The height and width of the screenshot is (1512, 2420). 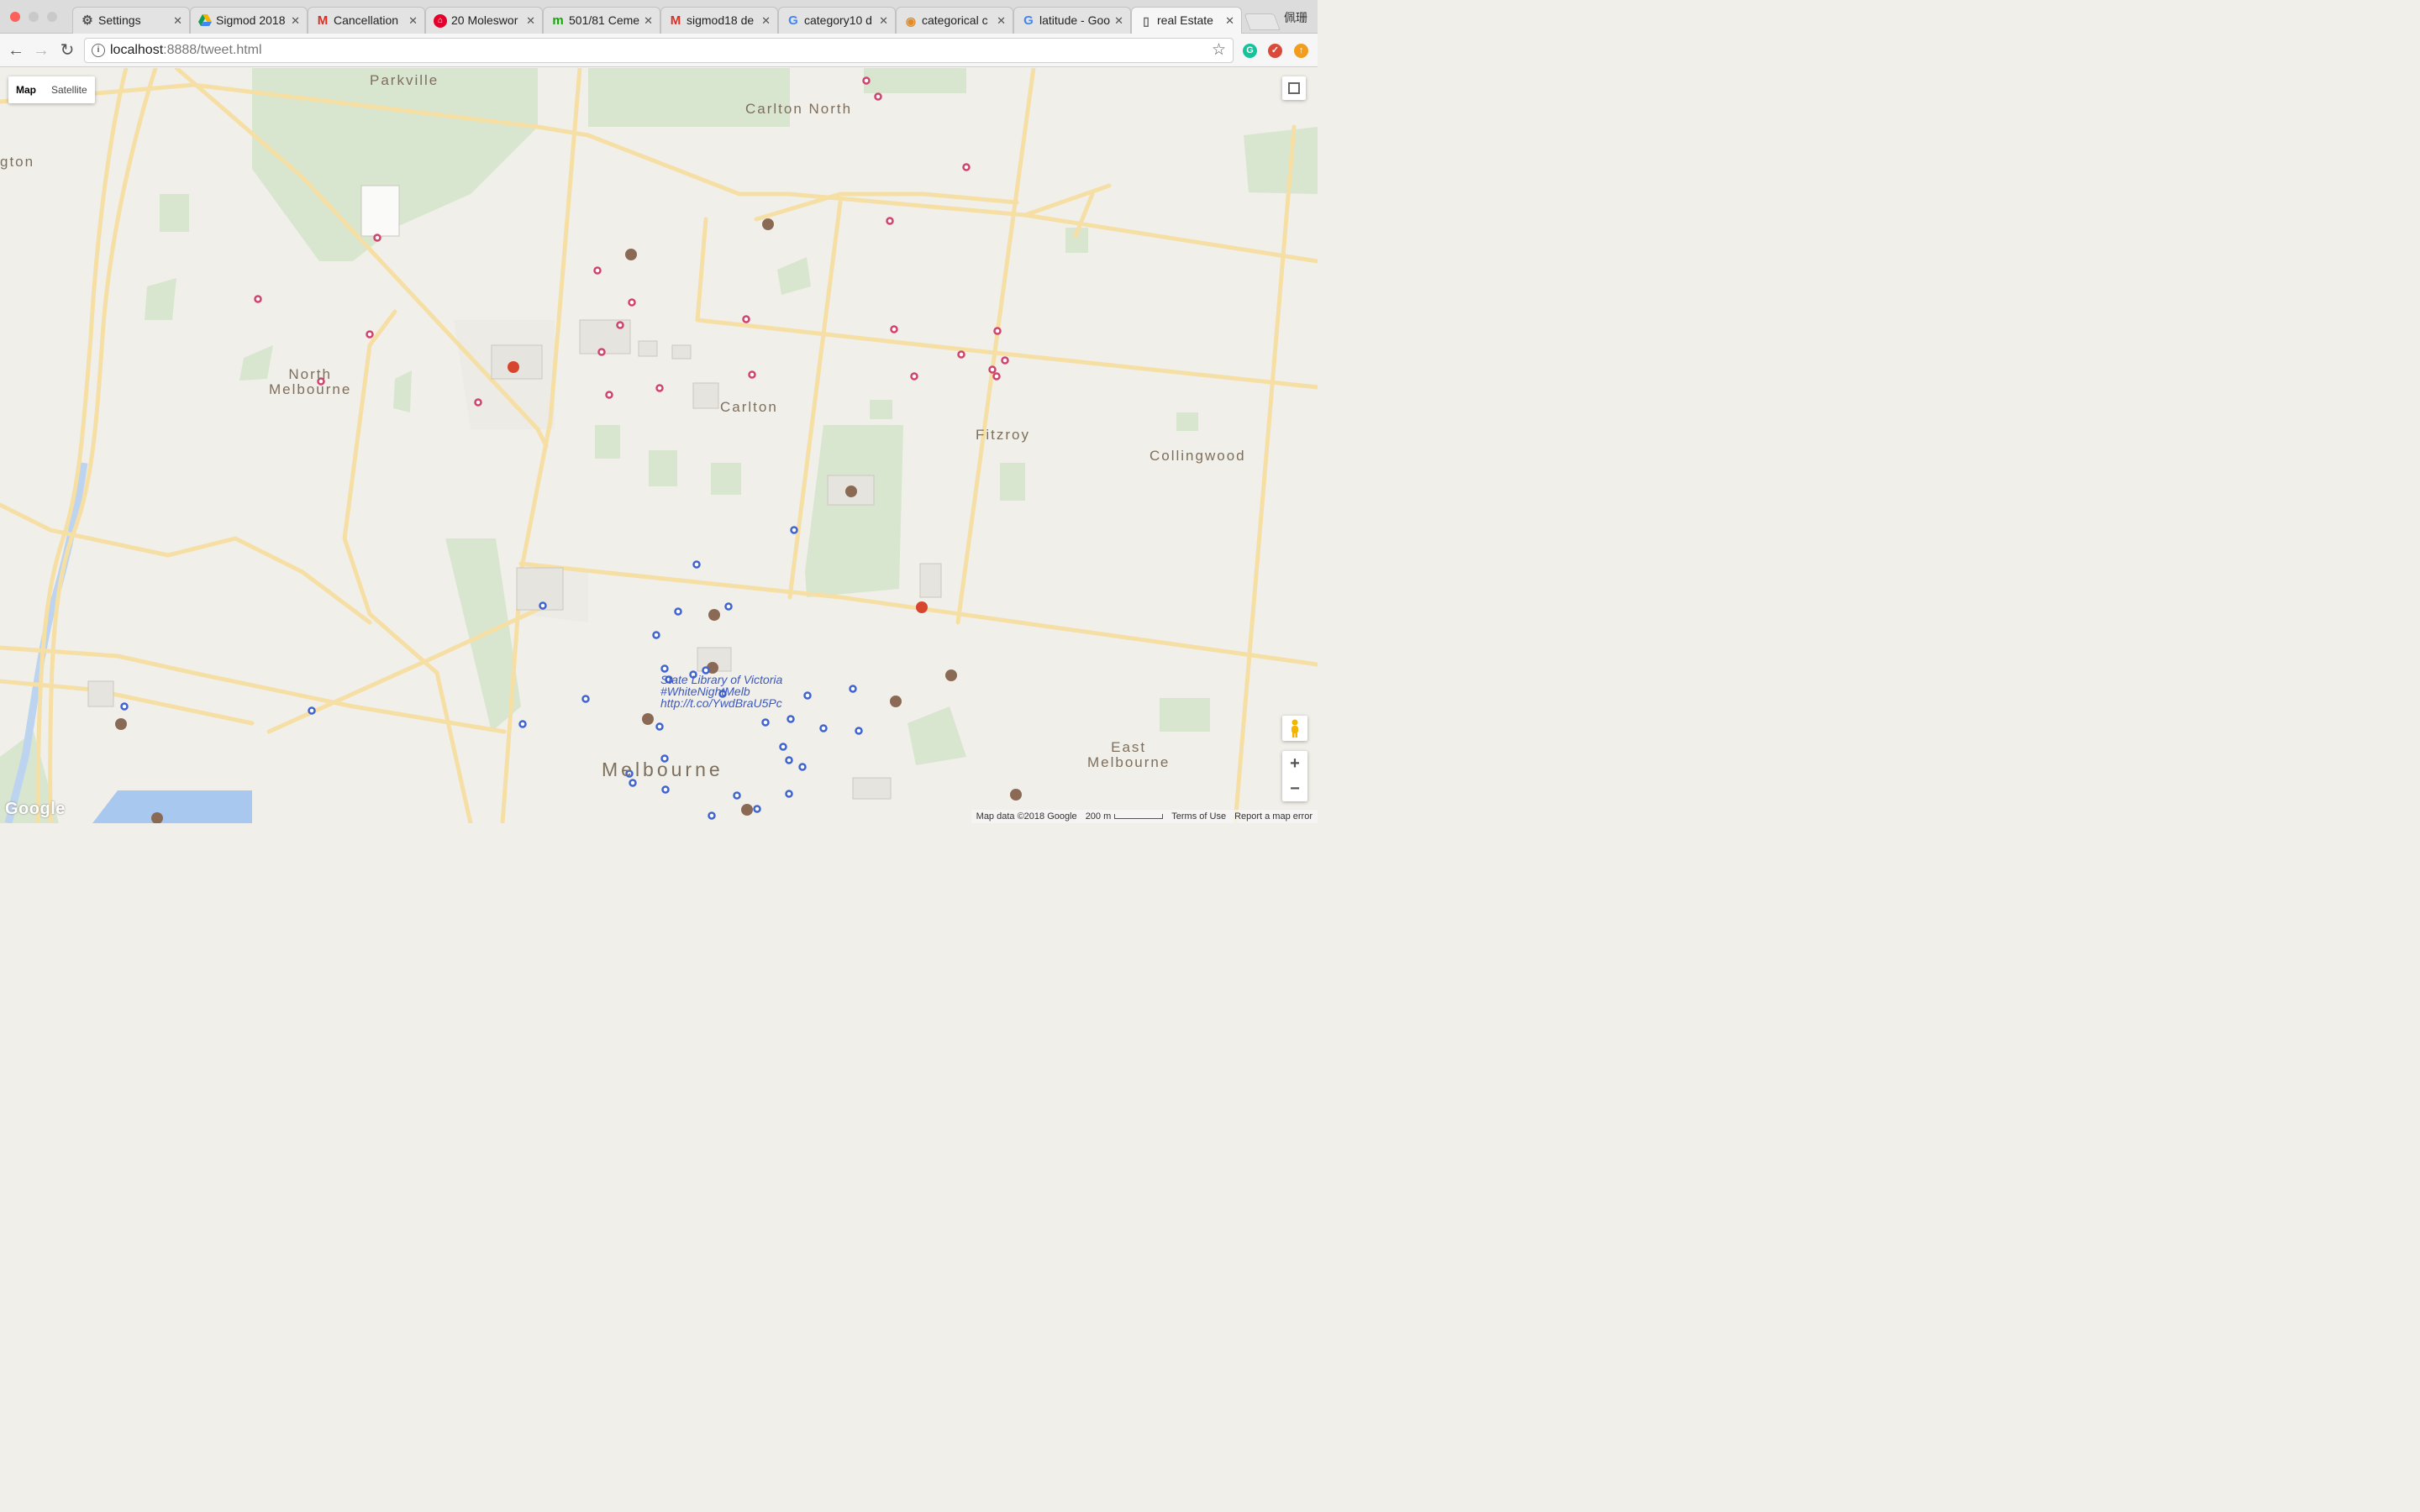 What do you see at coordinates (131, 20) in the screenshot?
I see `tab-settings: ⚙ Settings ✕` at bounding box center [131, 20].